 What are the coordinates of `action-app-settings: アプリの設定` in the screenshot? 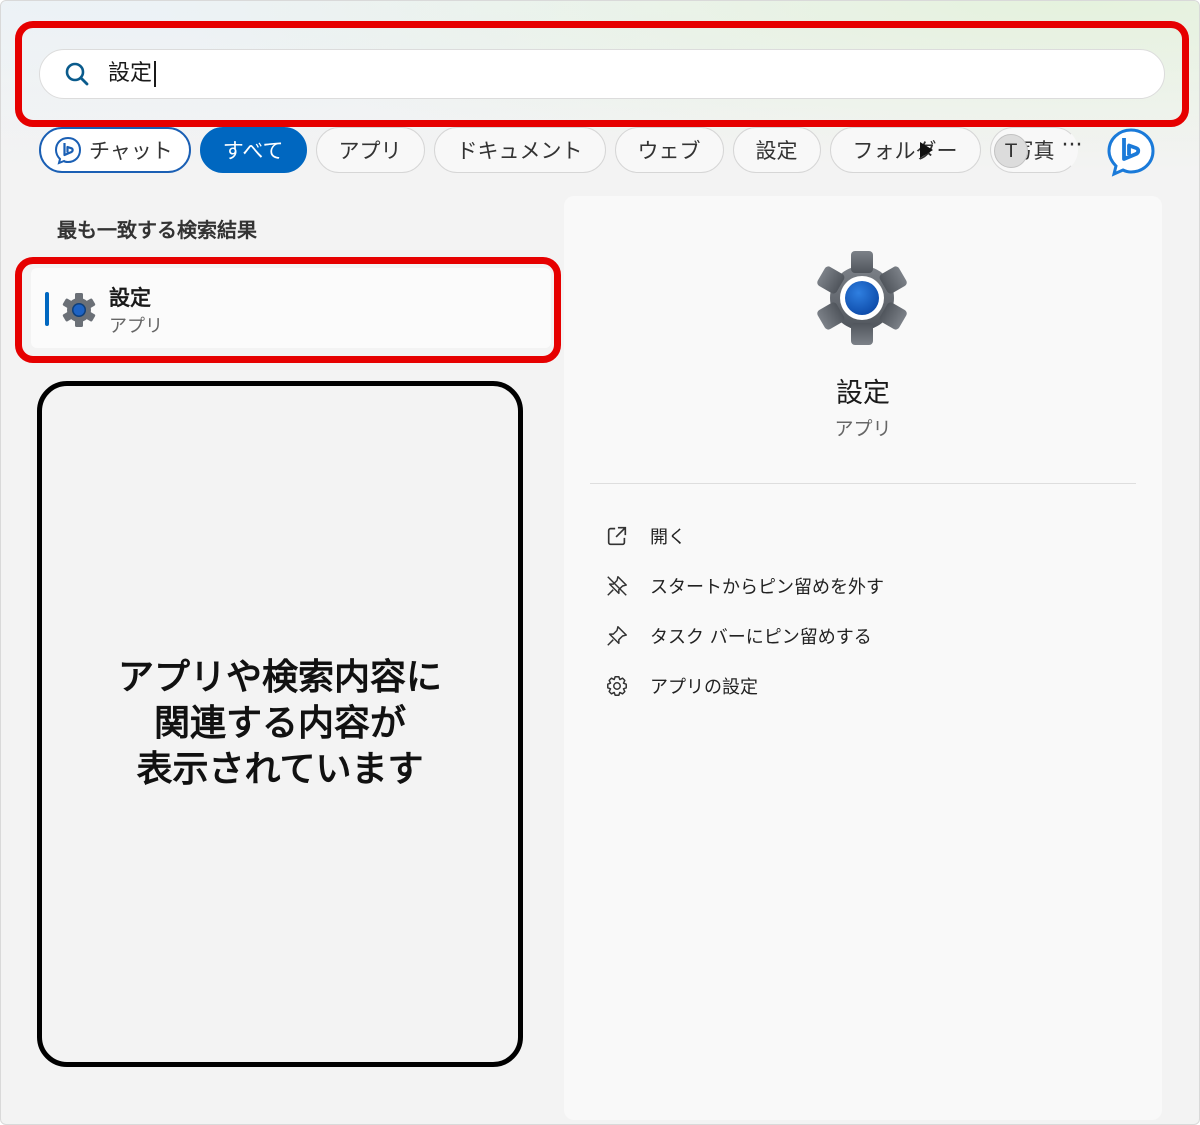 It's located at (744, 686).